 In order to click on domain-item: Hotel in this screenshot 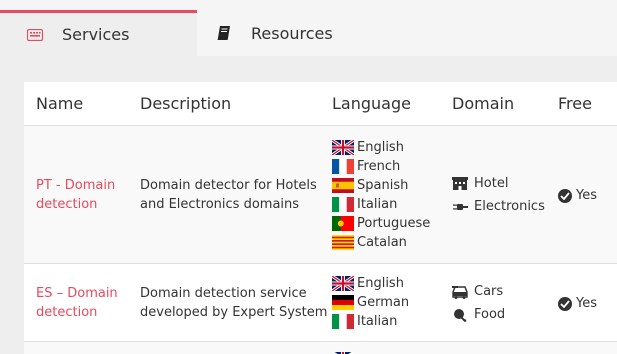, I will do `click(498, 183)`.